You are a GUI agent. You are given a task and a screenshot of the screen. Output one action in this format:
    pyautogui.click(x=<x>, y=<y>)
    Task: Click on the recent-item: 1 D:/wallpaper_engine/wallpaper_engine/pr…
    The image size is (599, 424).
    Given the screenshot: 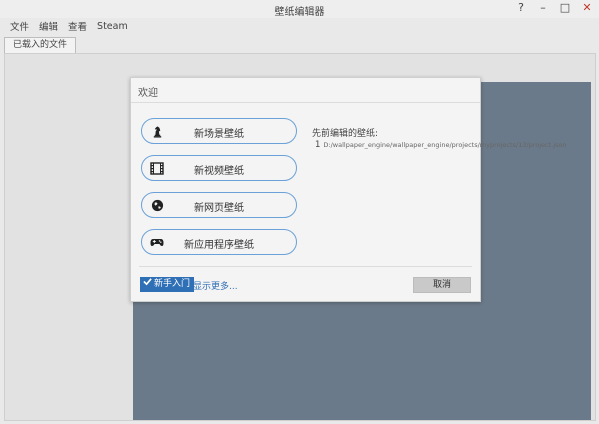 What is the action you would take?
    pyautogui.click(x=441, y=145)
    